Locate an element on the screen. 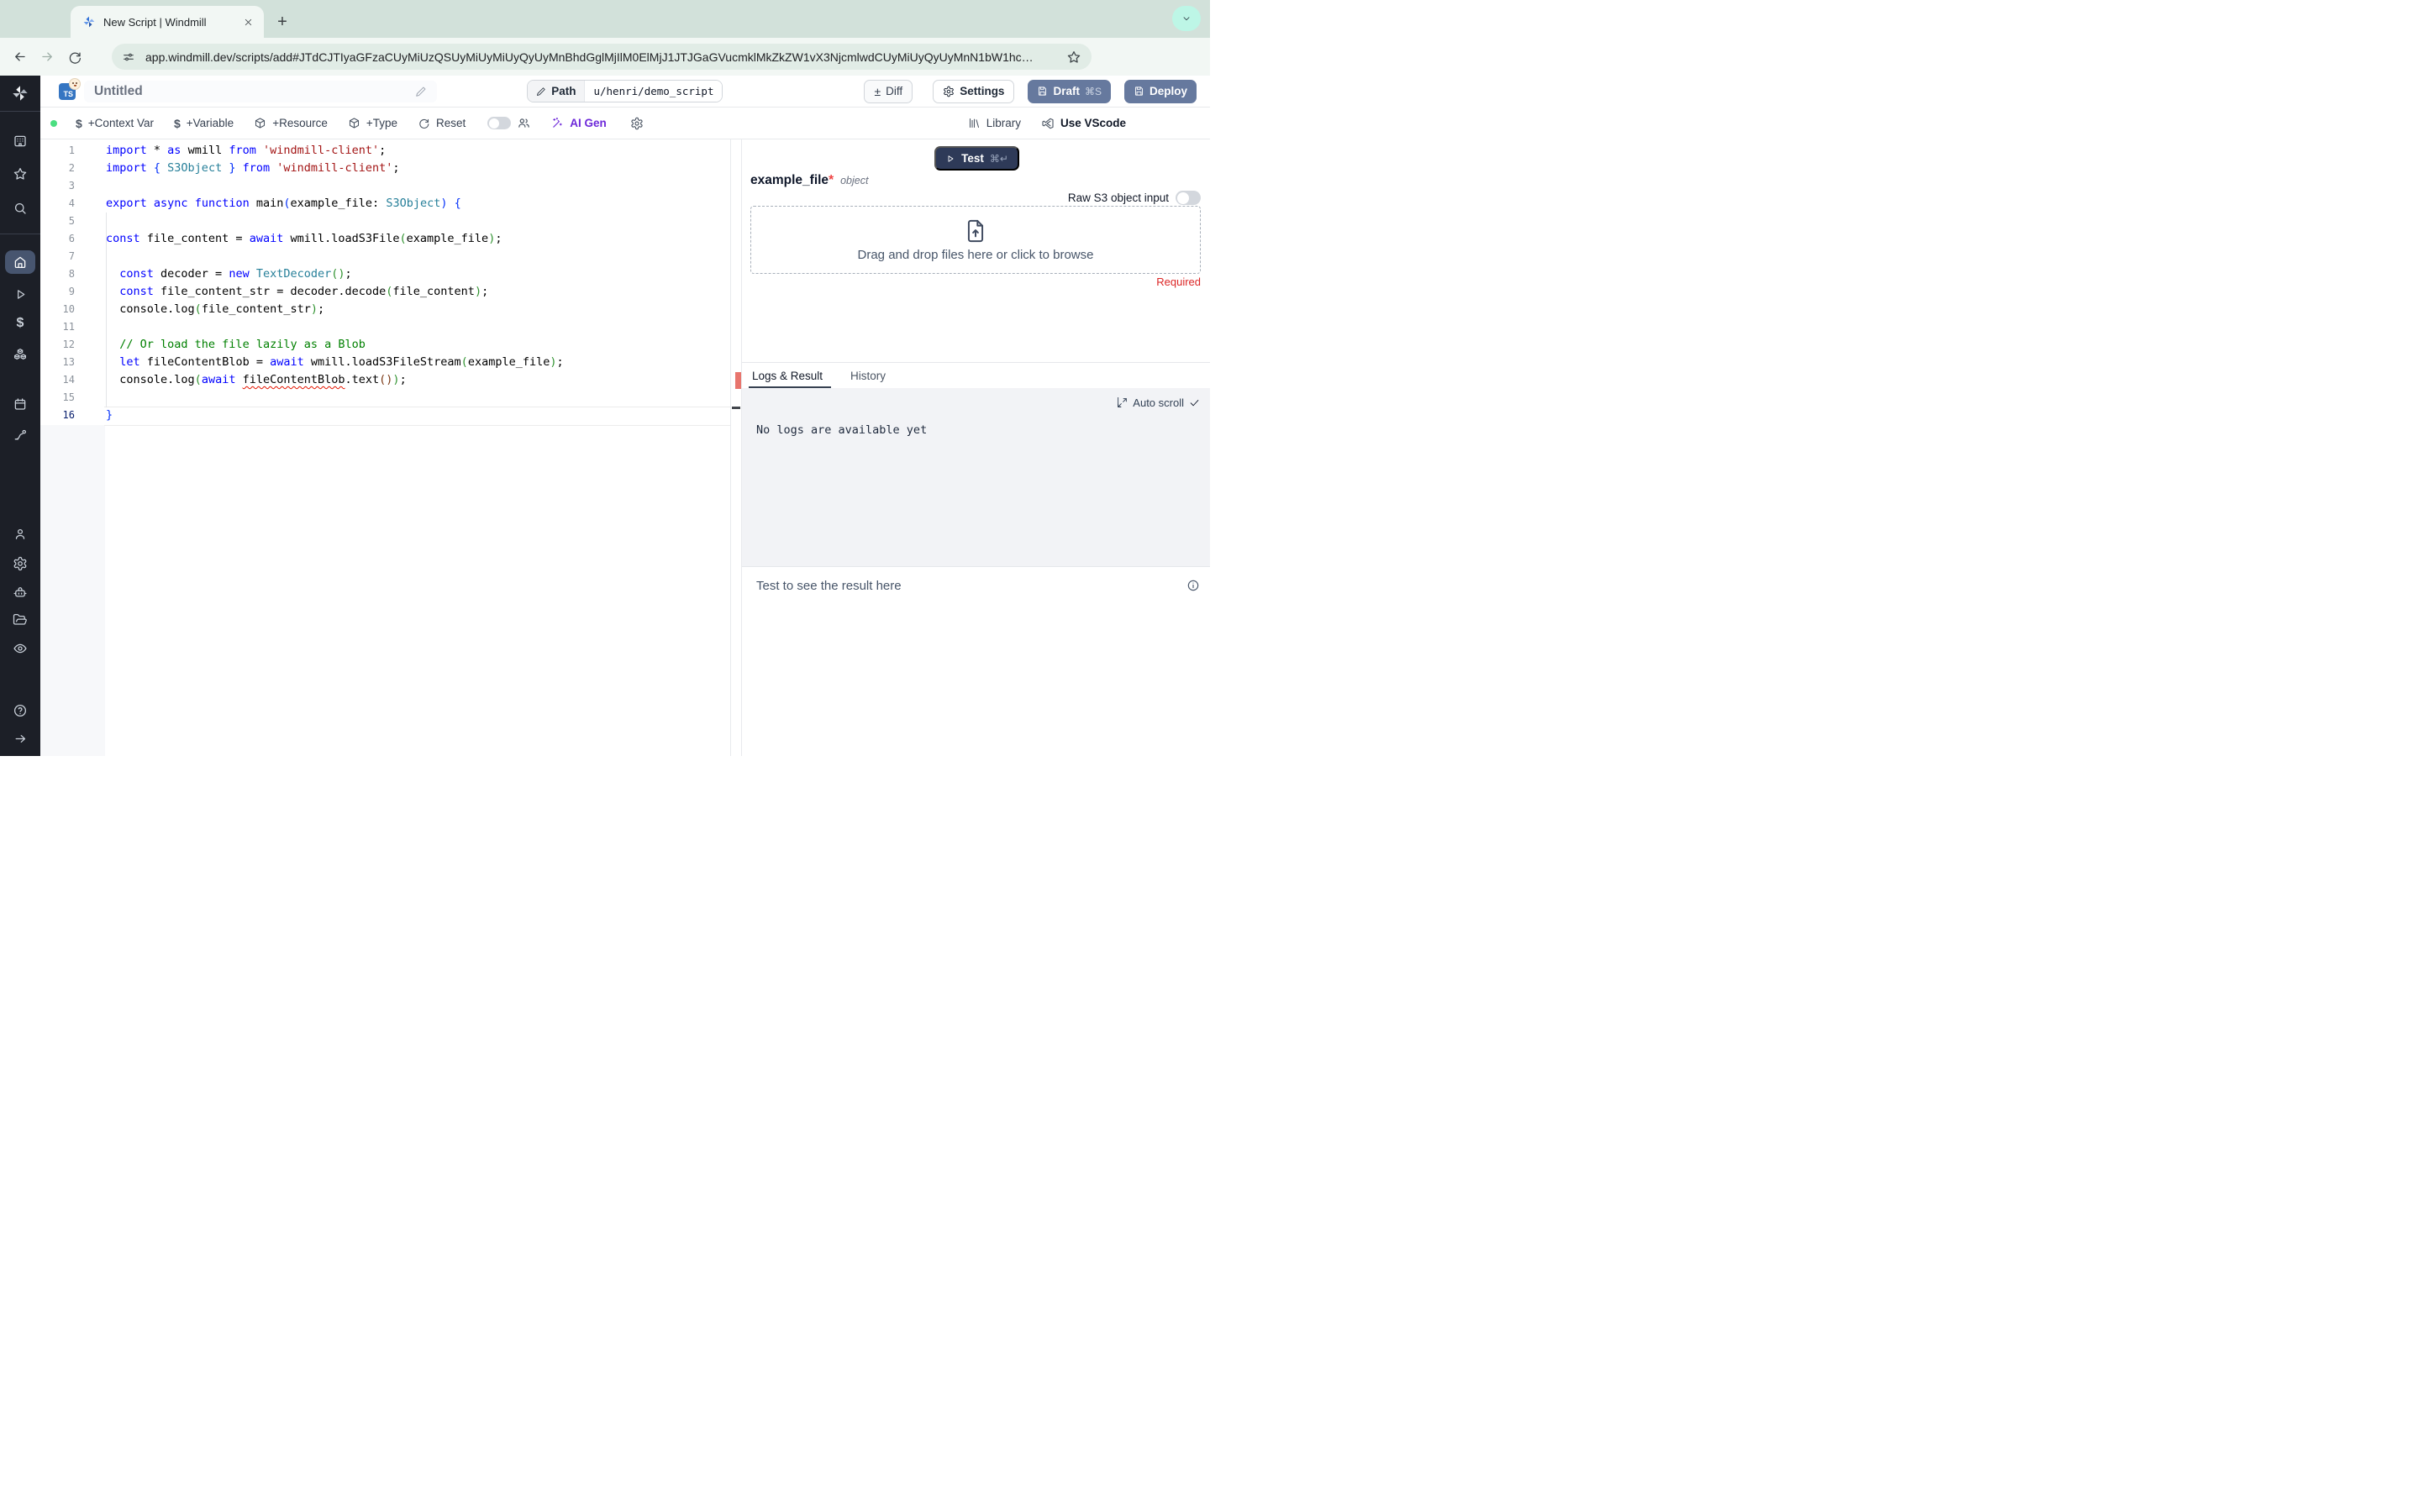 The image size is (2420, 1512). expand-icon is located at coordinates (1122, 402).